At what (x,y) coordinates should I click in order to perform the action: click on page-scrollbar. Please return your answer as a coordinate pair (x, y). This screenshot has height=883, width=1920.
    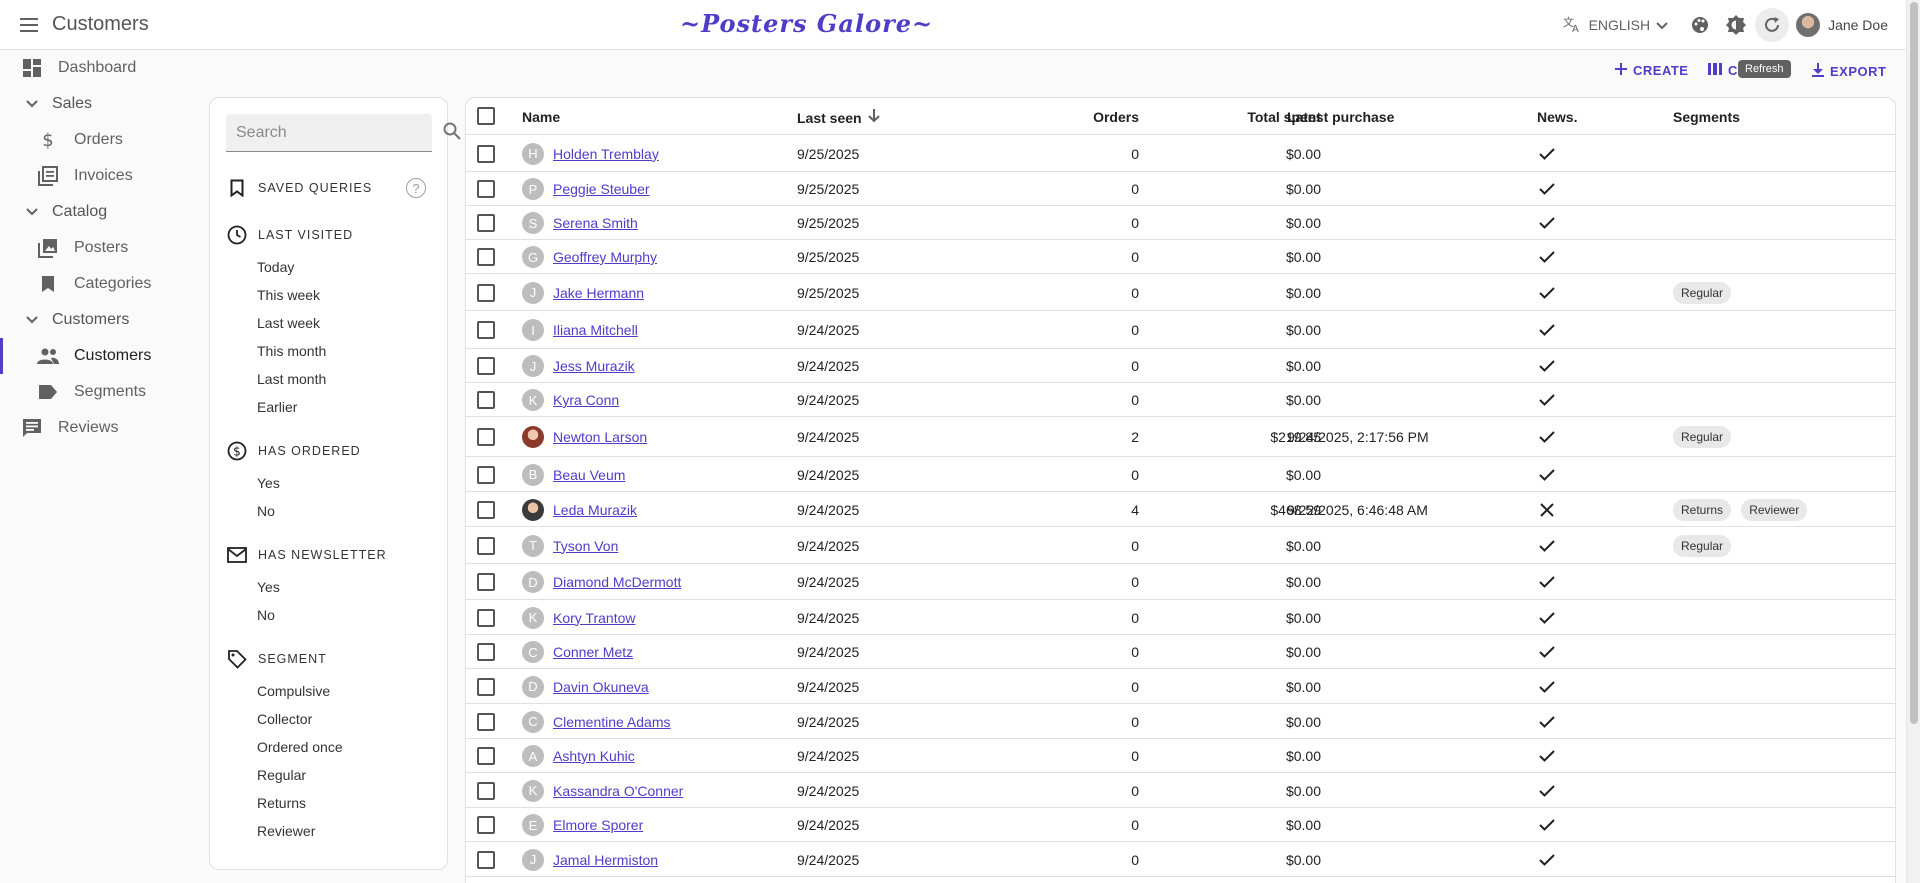
    Looking at the image, I should click on (1913, 441).